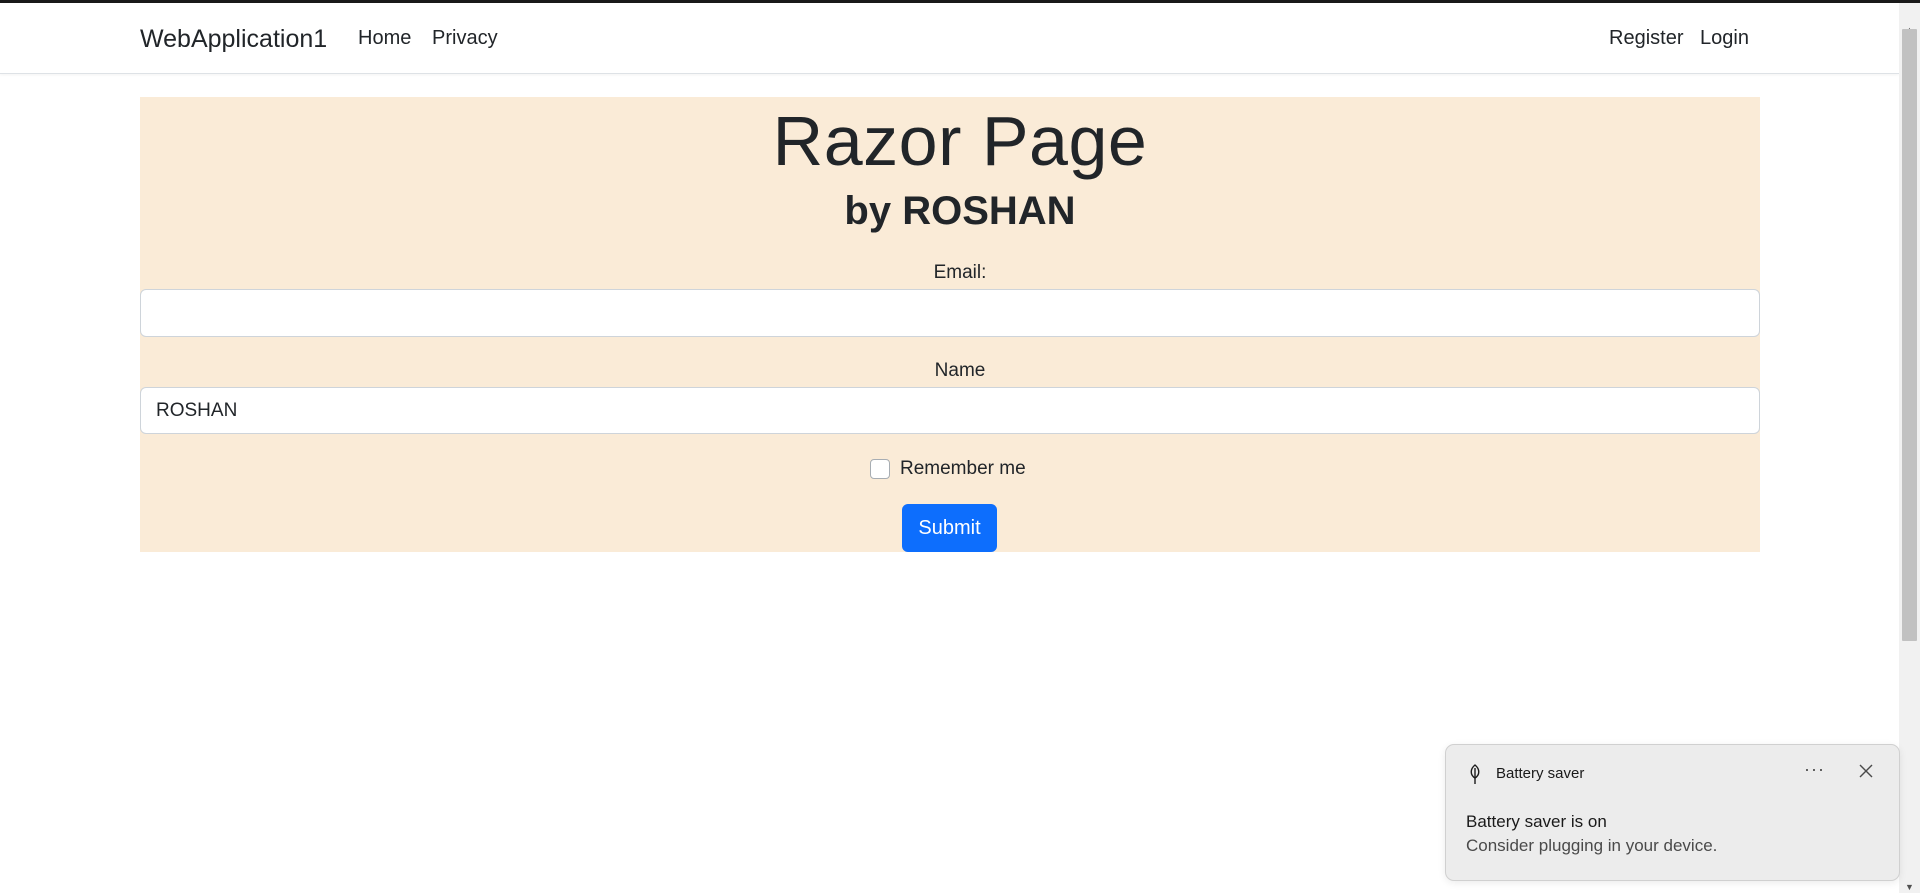 The image size is (1920, 893). Describe the element at coordinates (1646, 38) in the screenshot. I see `nav-register-link: Register` at that location.